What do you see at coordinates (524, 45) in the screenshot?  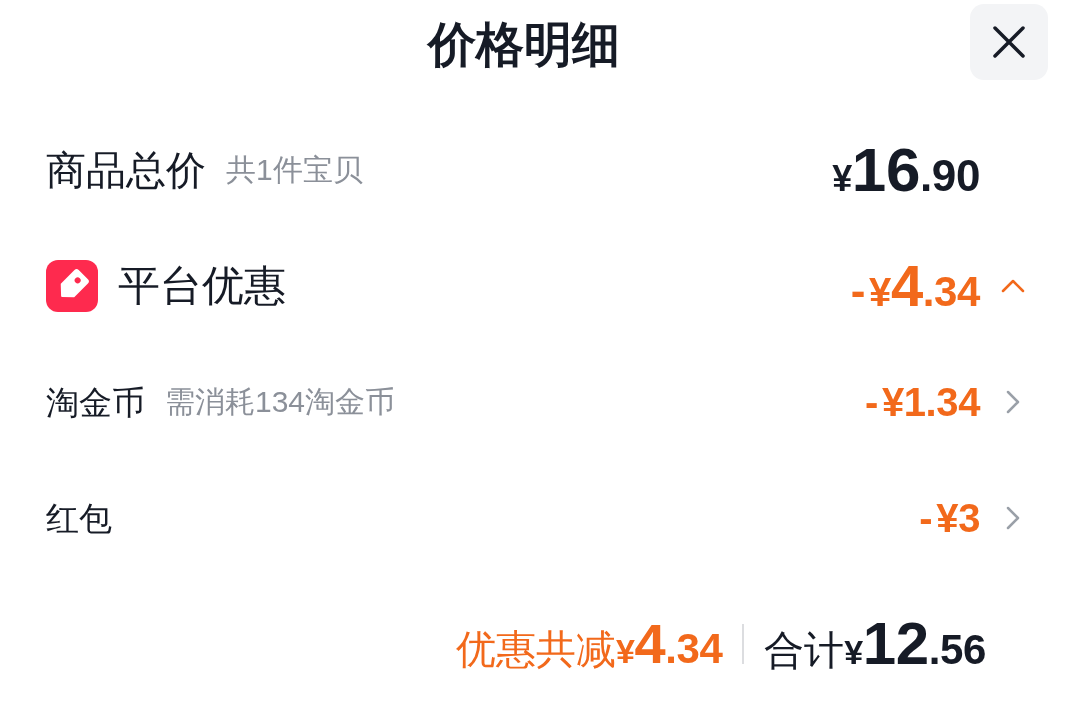 I see `window-title: 价格明细` at bounding box center [524, 45].